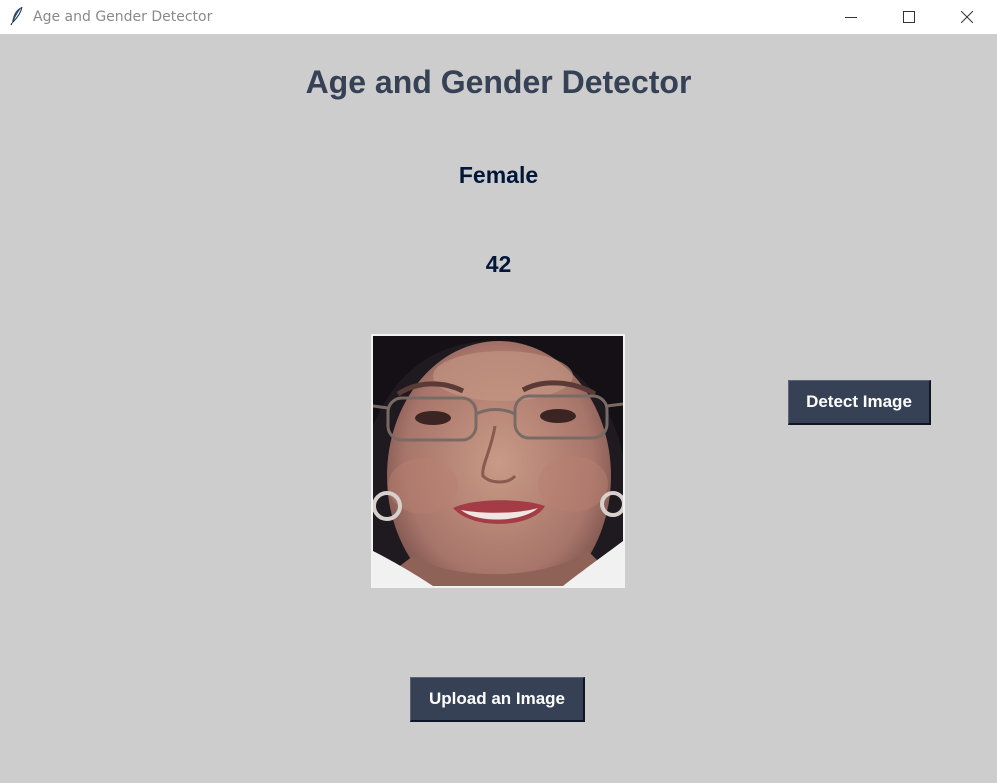 The width and height of the screenshot is (997, 783). What do you see at coordinates (498, 175) in the screenshot?
I see `gender-result-label: Female` at bounding box center [498, 175].